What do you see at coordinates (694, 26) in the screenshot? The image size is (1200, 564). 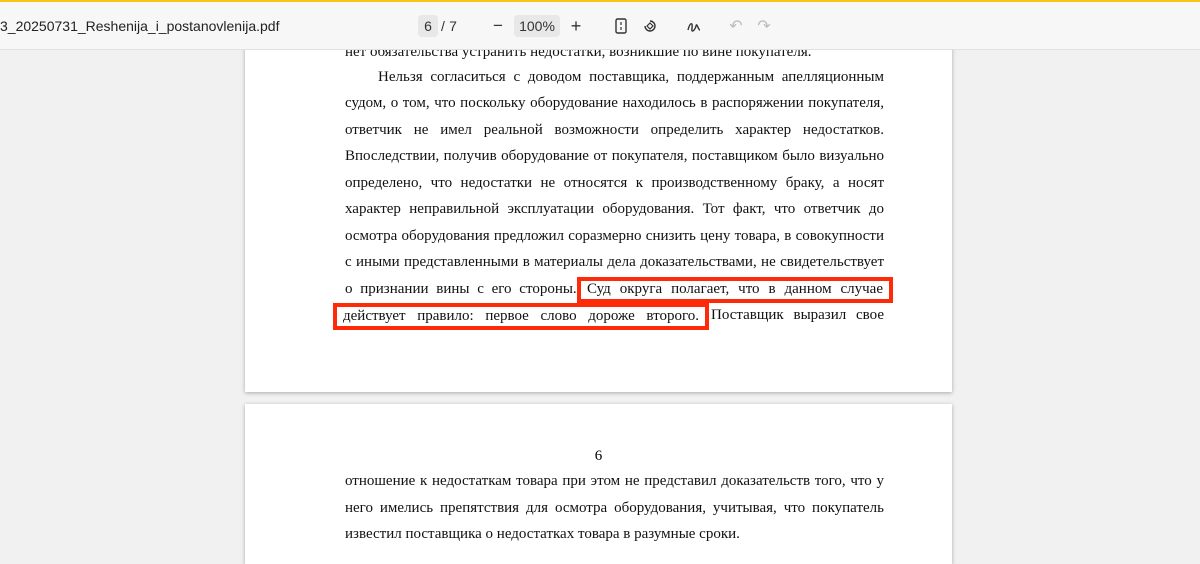 I see `draw-icon` at bounding box center [694, 26].